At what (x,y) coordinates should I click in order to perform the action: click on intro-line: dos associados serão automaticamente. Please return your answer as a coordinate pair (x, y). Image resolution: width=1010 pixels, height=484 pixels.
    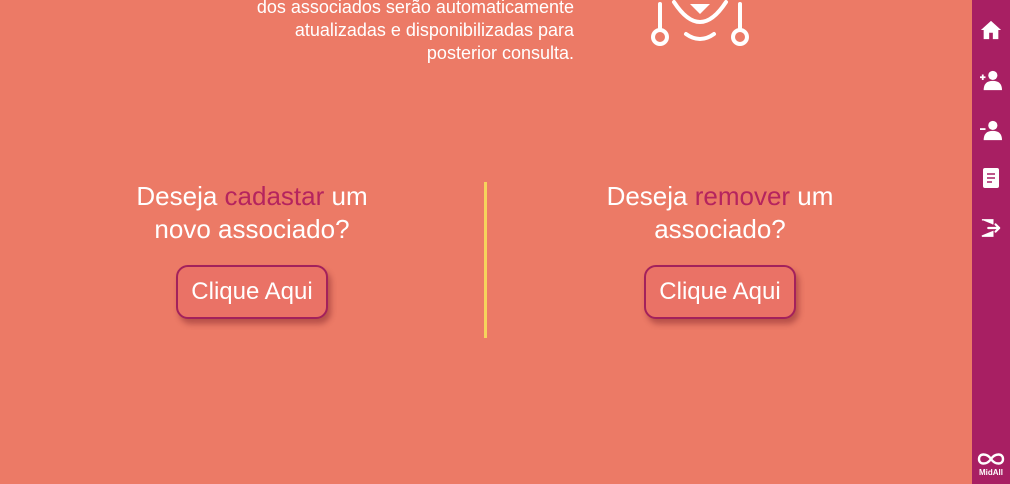
    Looking at the image, I should click on (415, 8).